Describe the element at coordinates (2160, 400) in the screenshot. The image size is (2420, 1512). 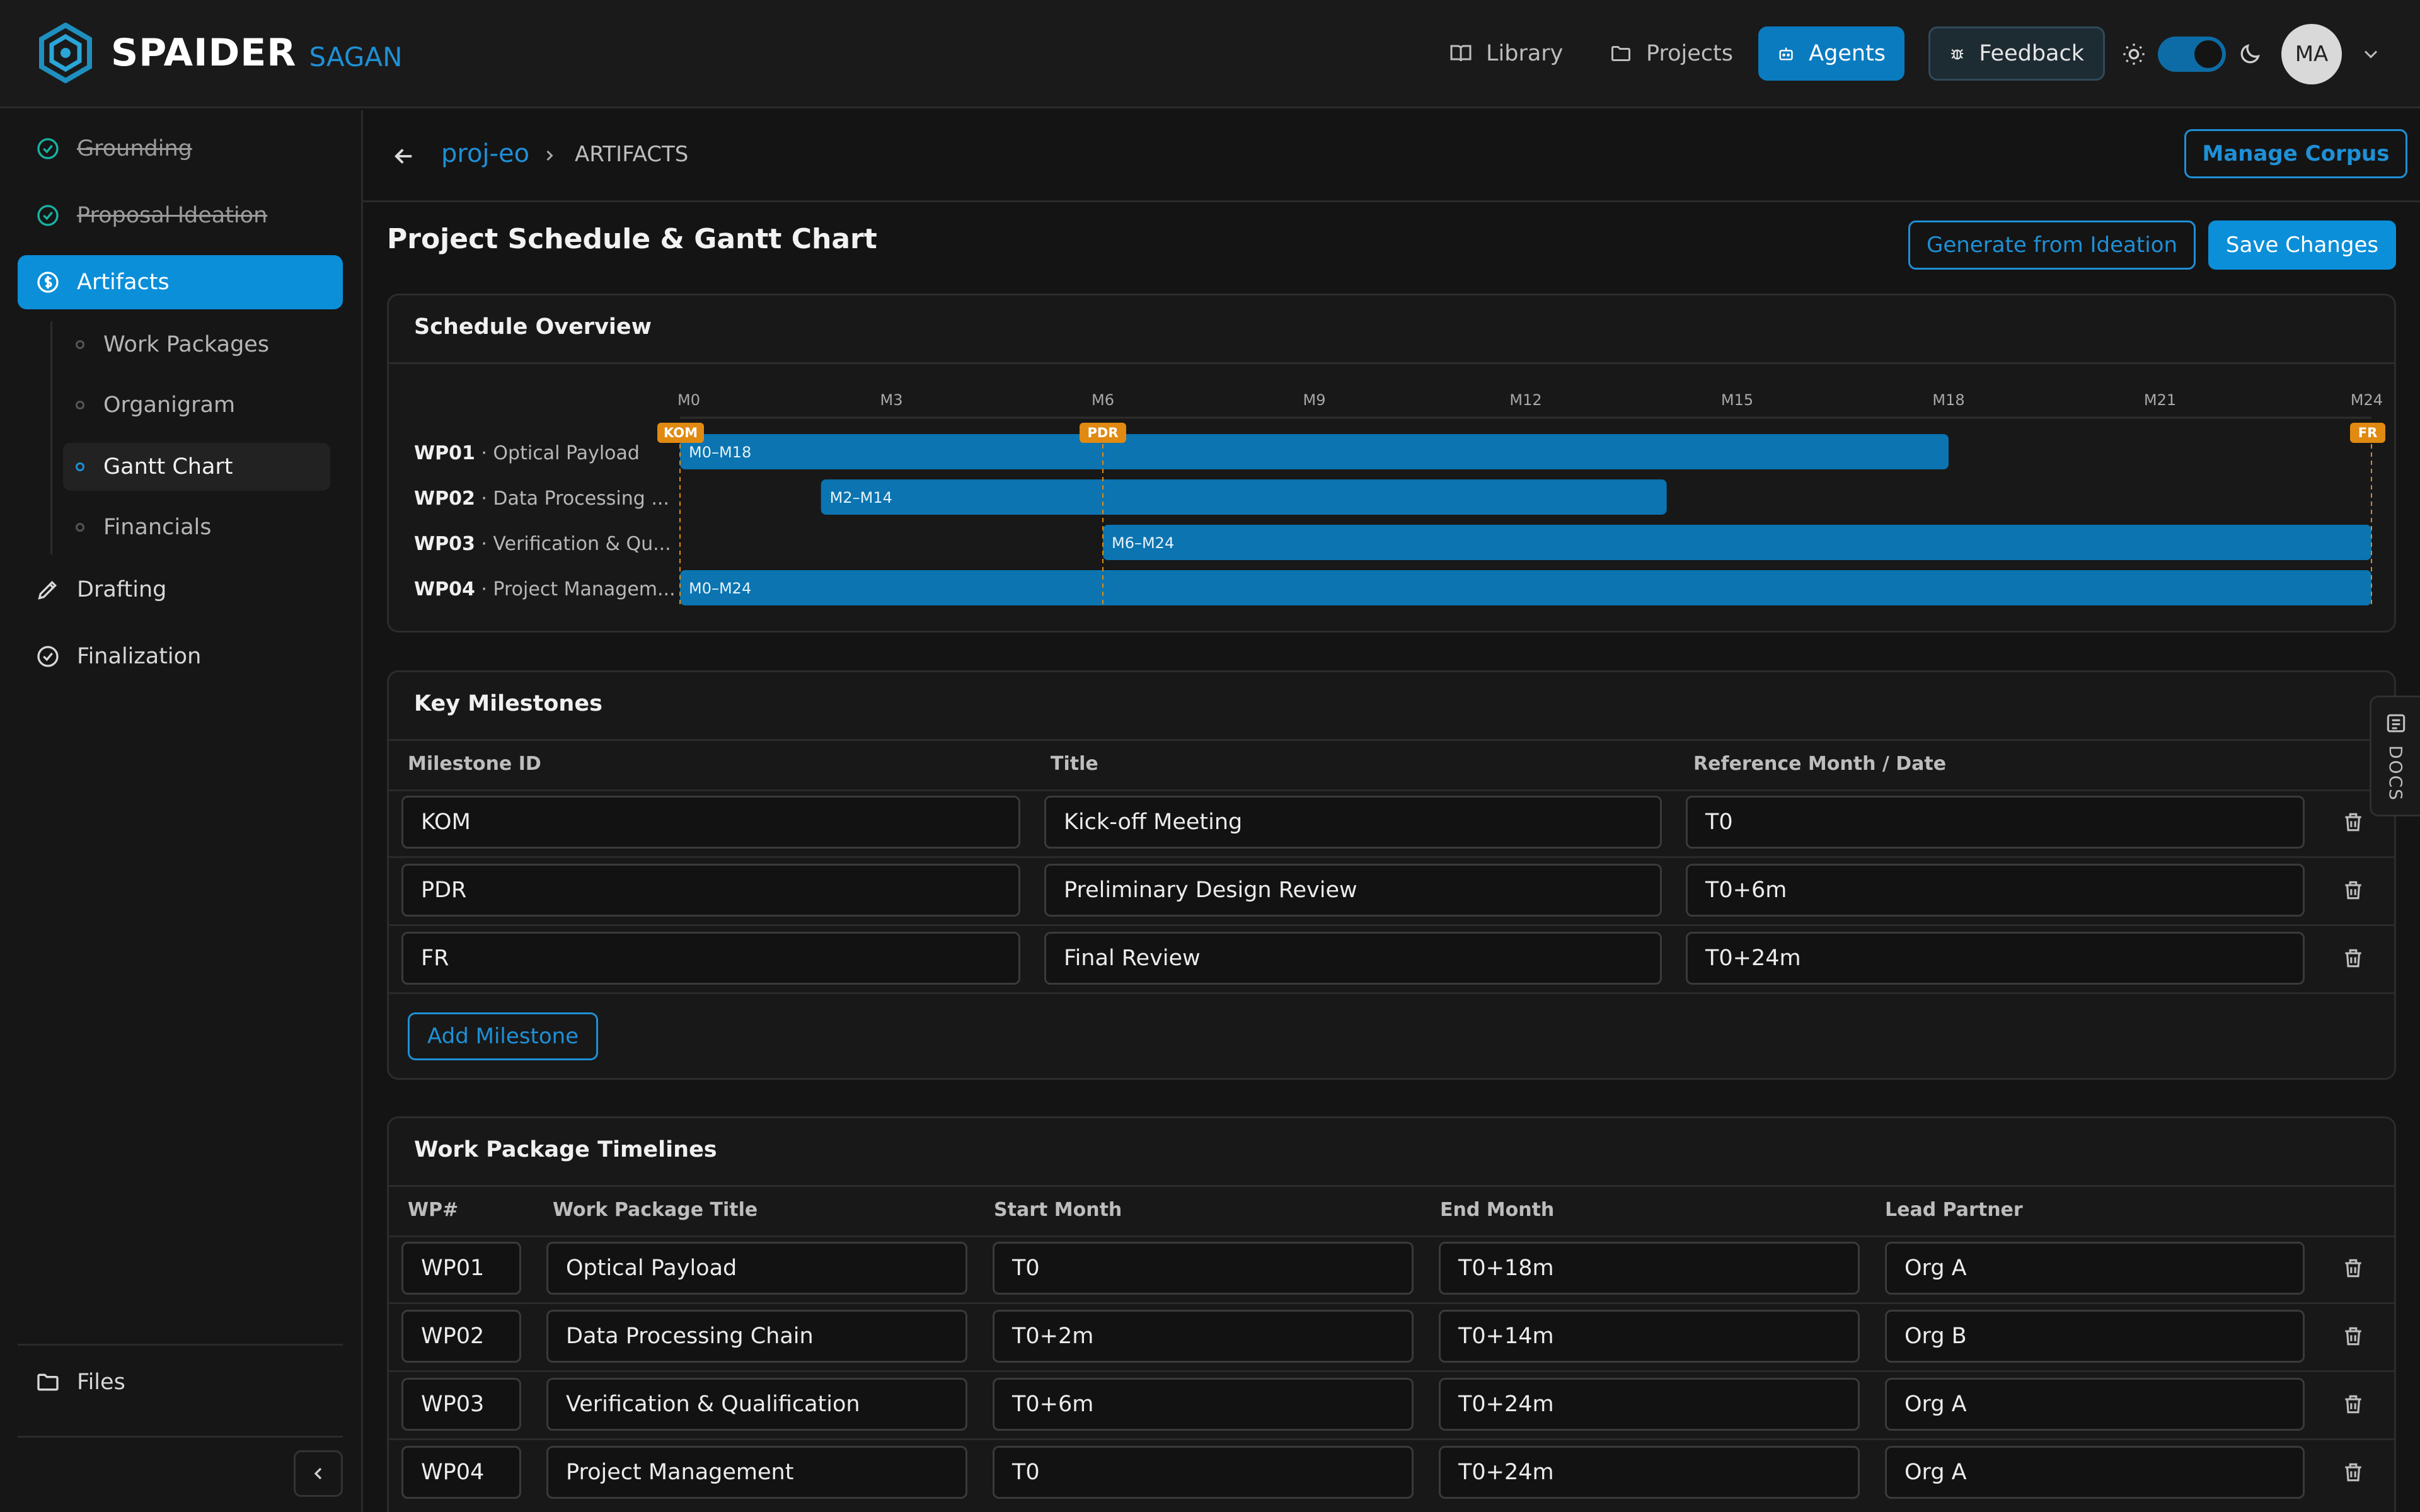
I see `gantt-tick-label: M21` at that location.